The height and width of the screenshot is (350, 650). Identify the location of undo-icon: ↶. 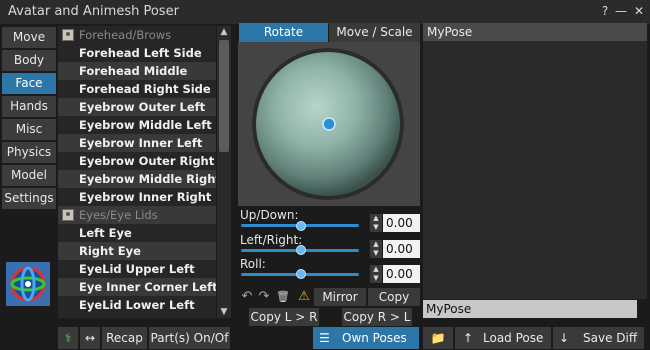
(247, 297).